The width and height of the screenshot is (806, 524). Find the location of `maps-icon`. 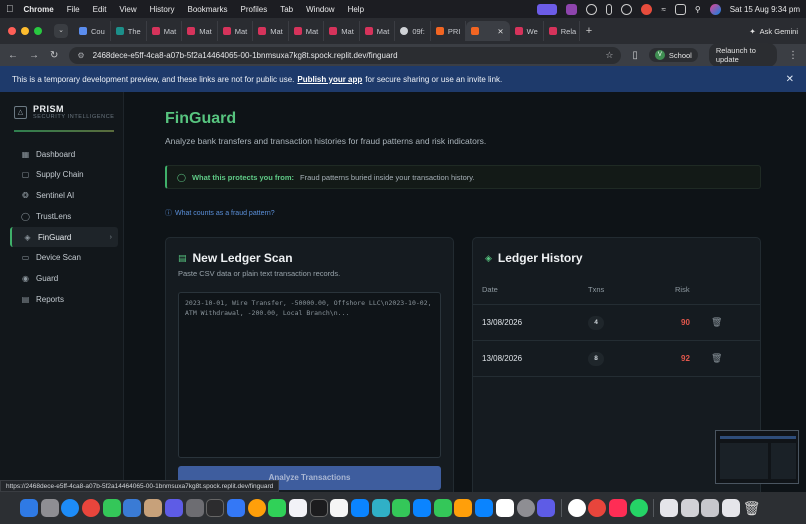

maps-icon is located at coordinates (380, 508).